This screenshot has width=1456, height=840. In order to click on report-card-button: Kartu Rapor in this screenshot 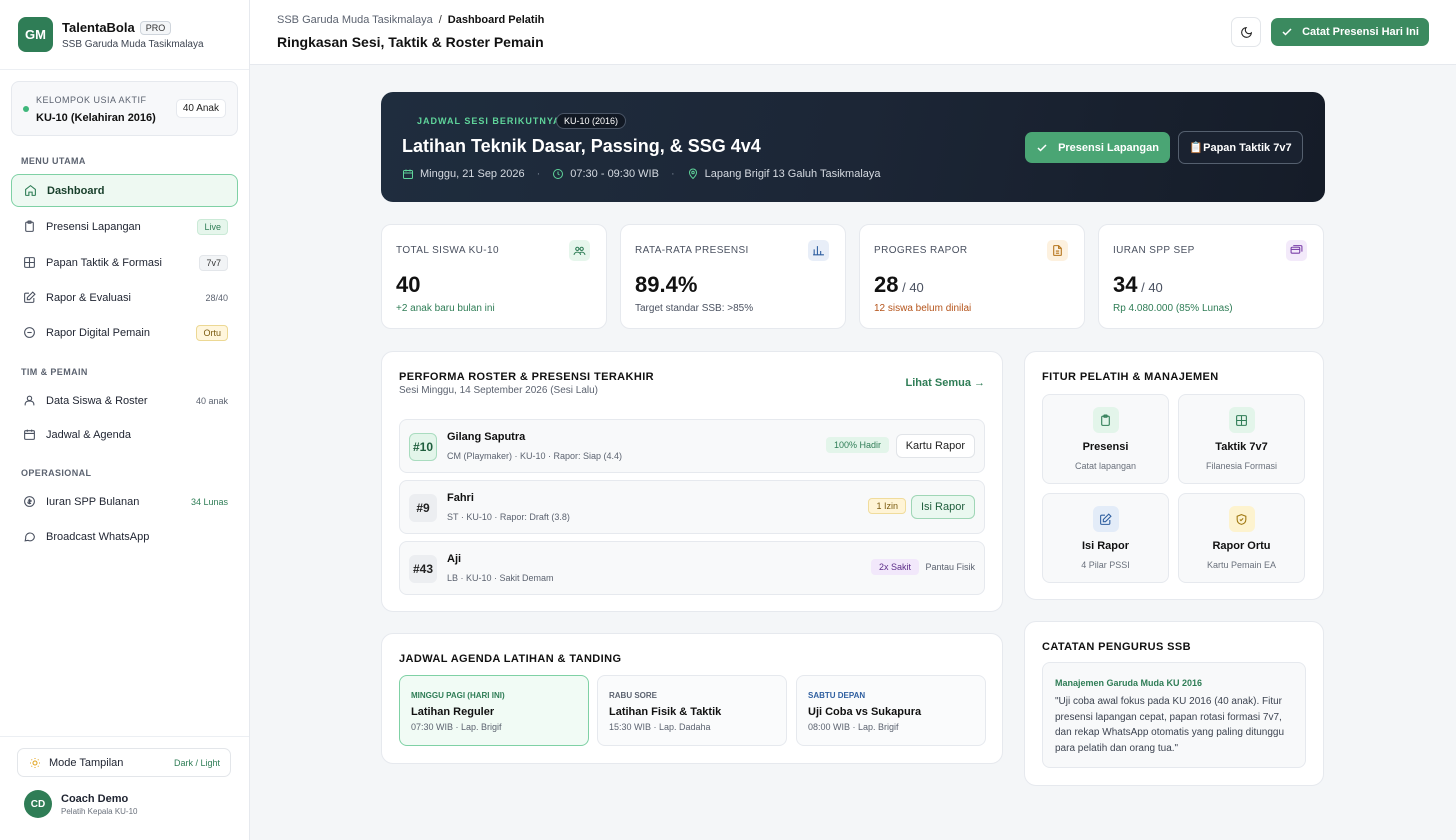, I will do `click(935, 446)`.